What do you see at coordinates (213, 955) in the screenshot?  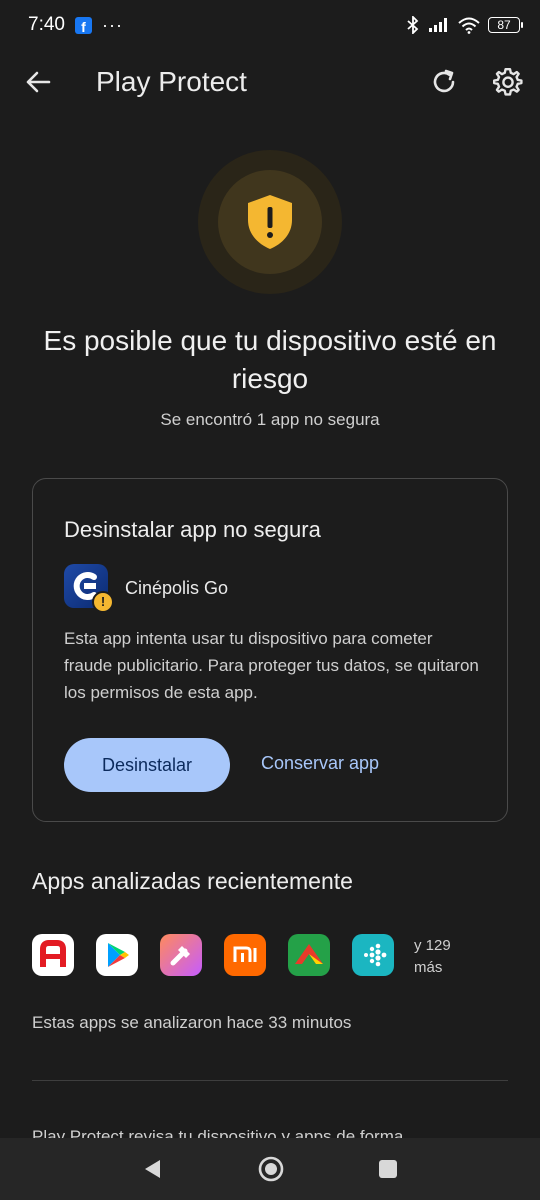 I see `recent-apps-row` at bounding box center [213, 955].